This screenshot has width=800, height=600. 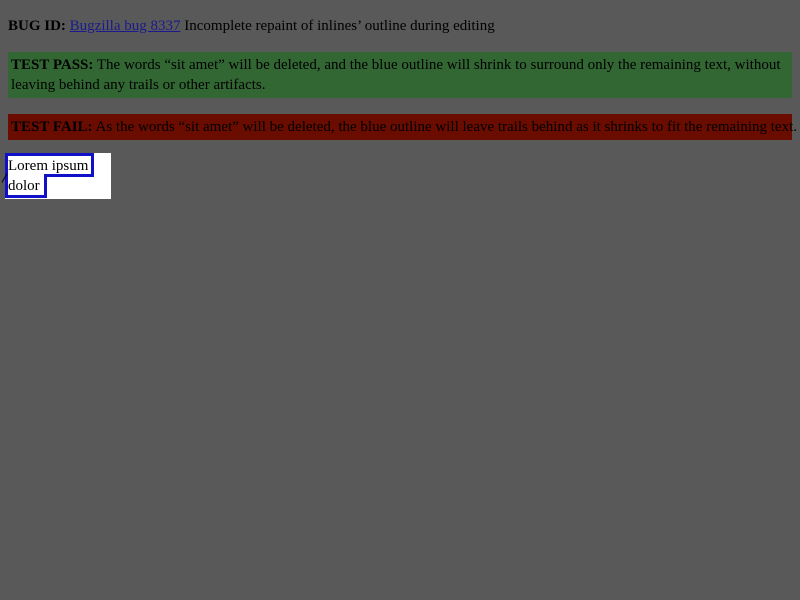 I want to click on editable-test-area: Lorem ipsum dolor, so click(x=56, y=176).